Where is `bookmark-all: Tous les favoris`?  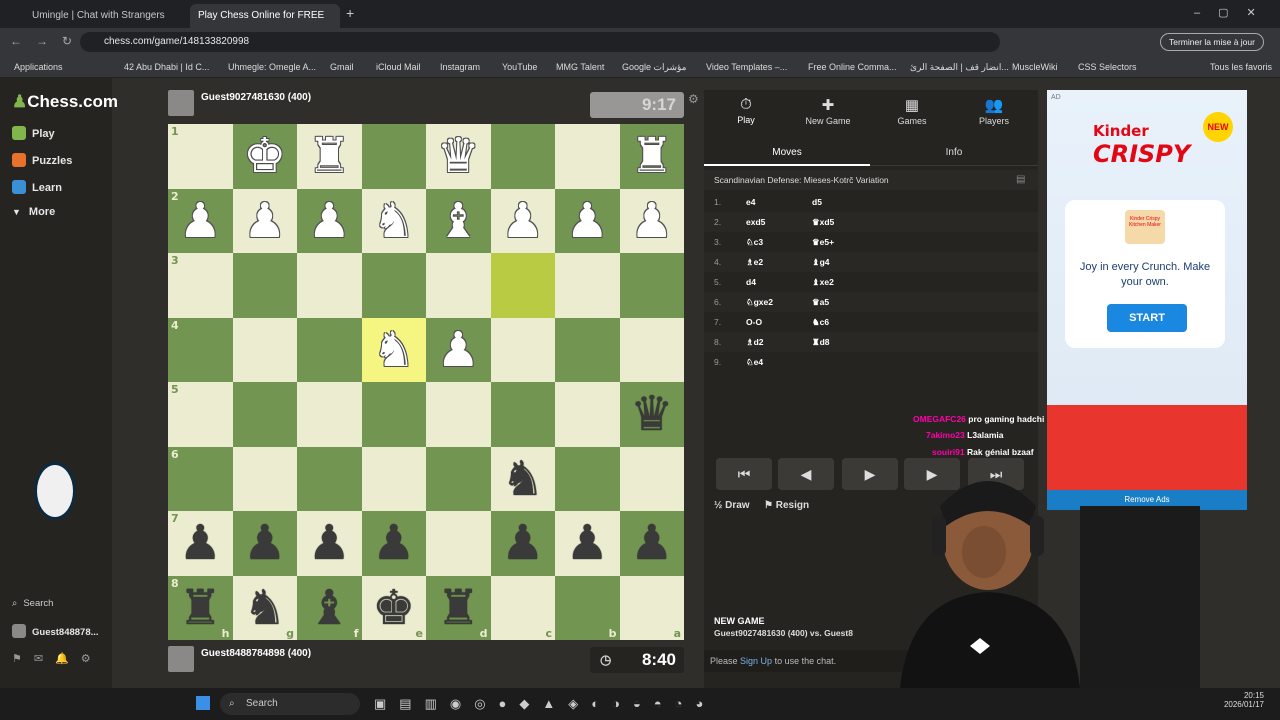 bookmark-all: Tous les favoris is located at coordinates (1241, 67).